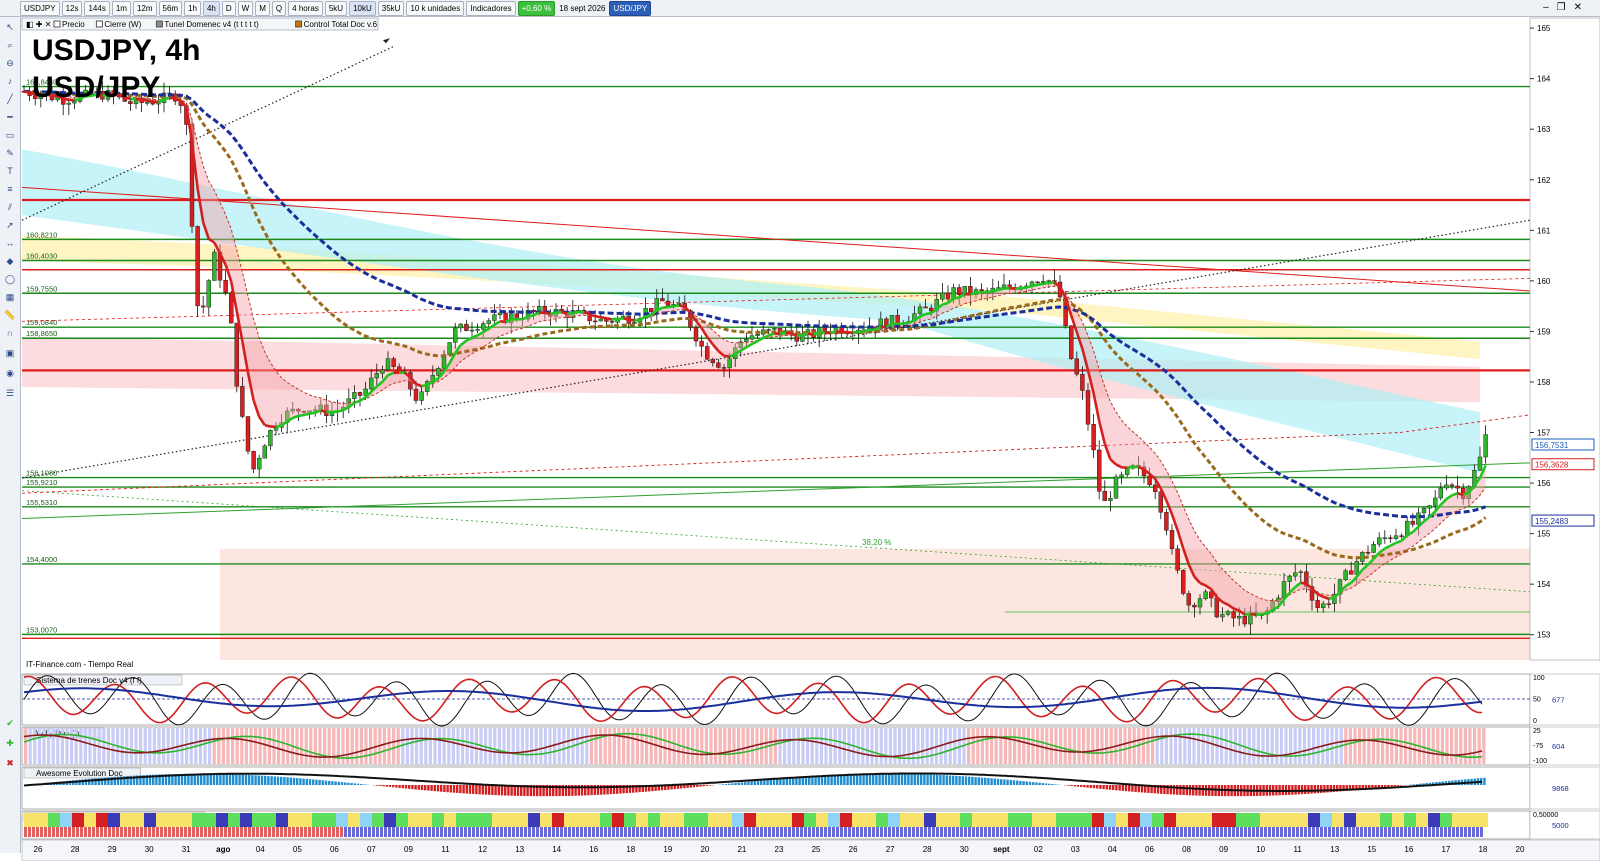  Describe the element at coordinates (776, 699) in the screenshot. I see `indicator-panel` at that location.